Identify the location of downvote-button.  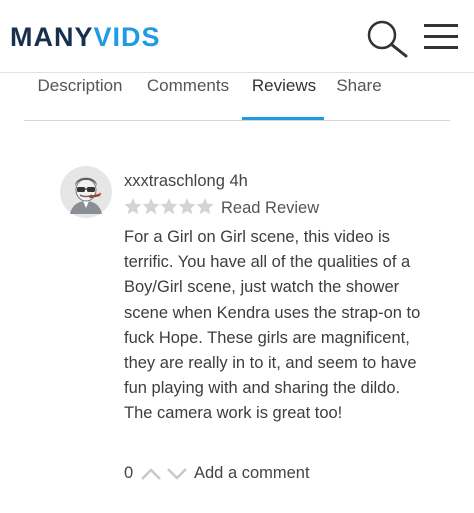
(177, 473).